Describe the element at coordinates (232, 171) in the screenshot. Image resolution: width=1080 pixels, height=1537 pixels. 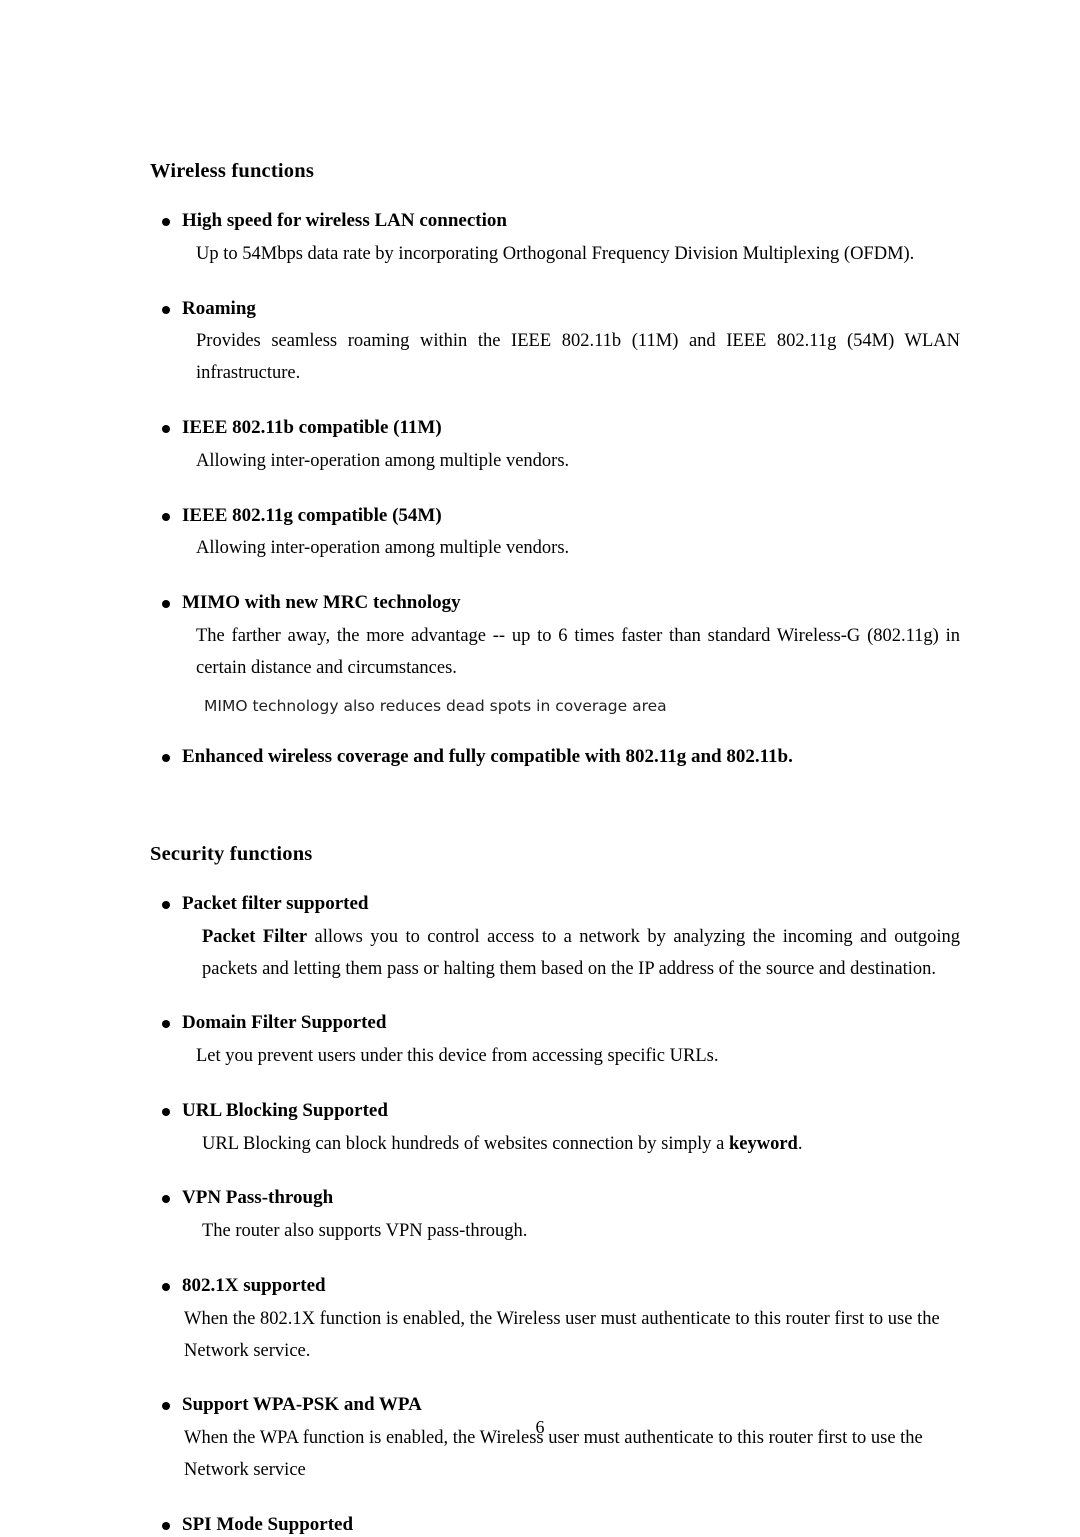
I see `section-heading-wireless: Wireless functions` at that location.